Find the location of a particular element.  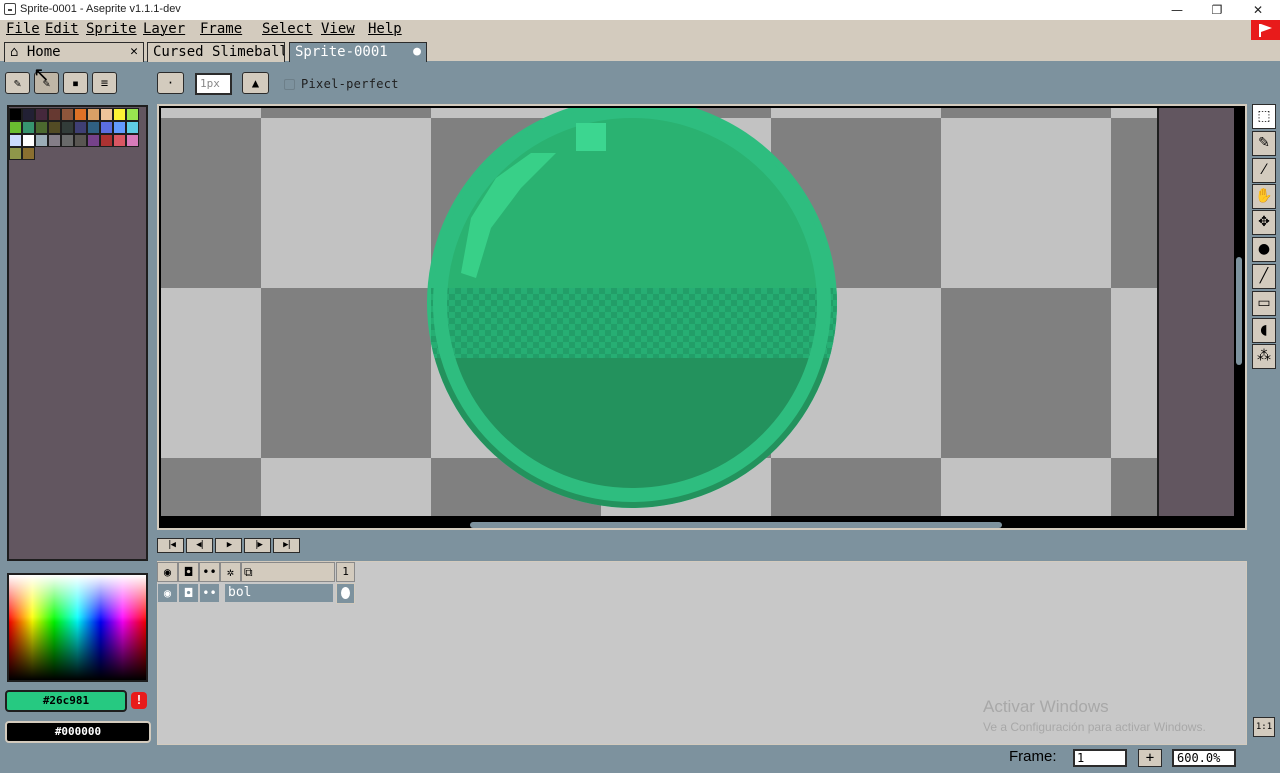

minimize-button: — is located at coordinates (1177, 10).